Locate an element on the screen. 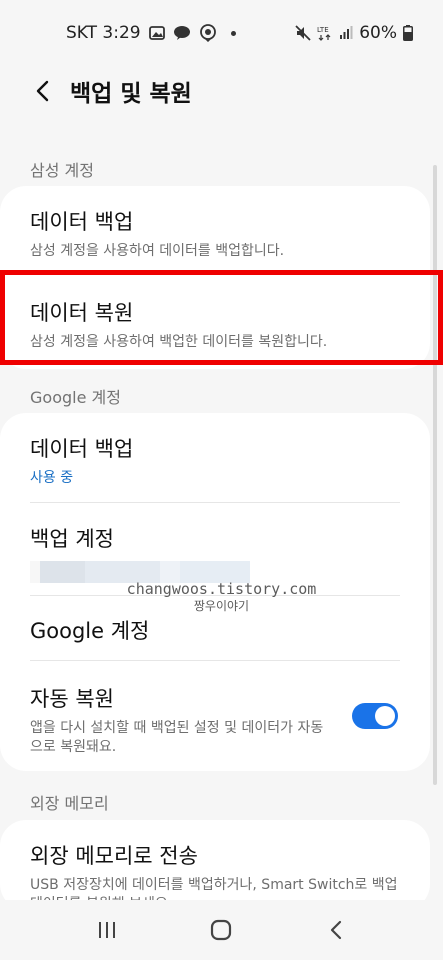  section-label-samsung: 삼성 계정 is located at coordinates (62, 170).